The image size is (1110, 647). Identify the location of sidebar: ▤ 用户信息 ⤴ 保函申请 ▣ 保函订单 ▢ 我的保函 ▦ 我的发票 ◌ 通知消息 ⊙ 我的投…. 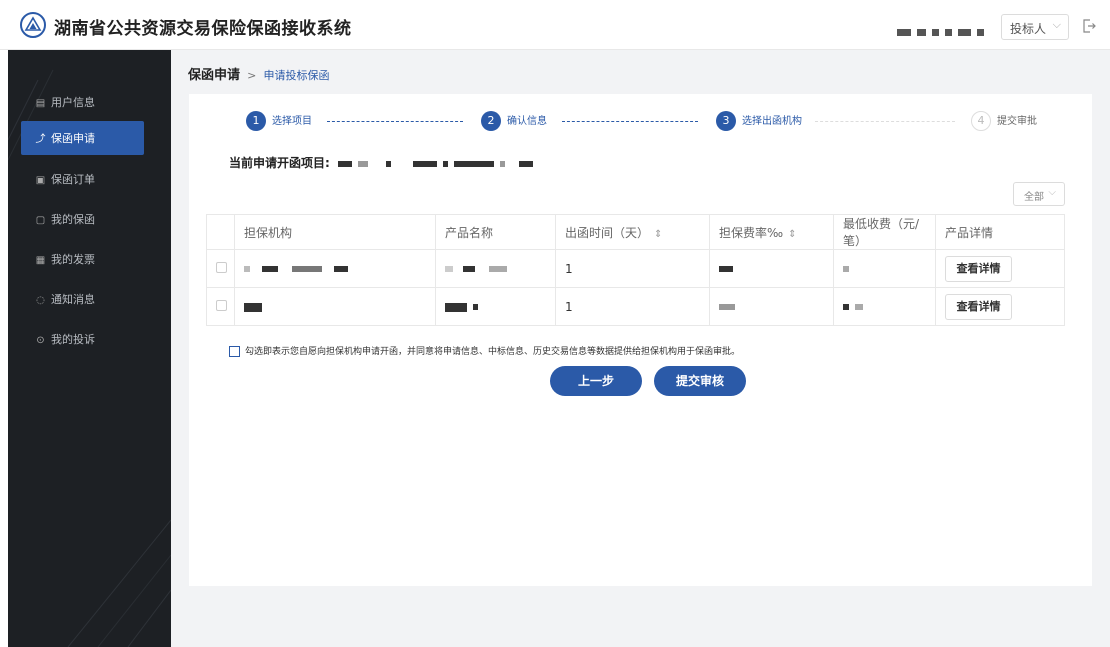
(89, 348).